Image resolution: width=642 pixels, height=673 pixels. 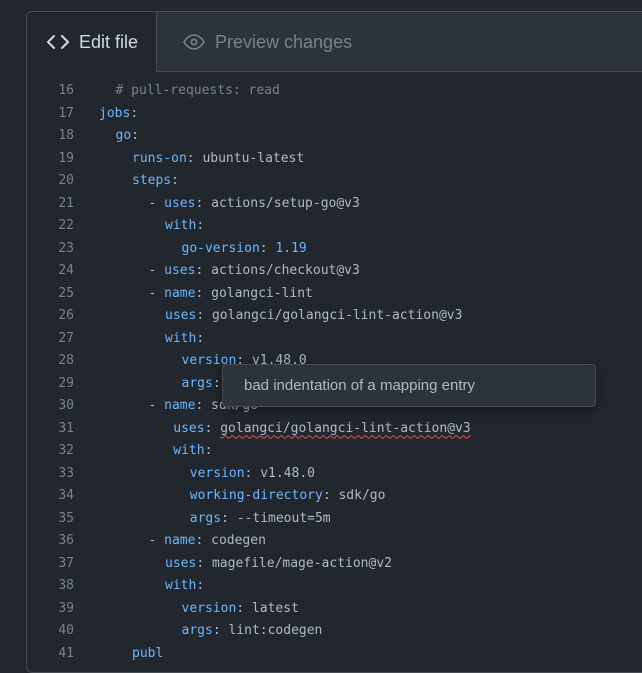 What do you see at coordinates (66, 630) in the screenshot?
I see `line-number: 40` at bounding box center [66, 630].